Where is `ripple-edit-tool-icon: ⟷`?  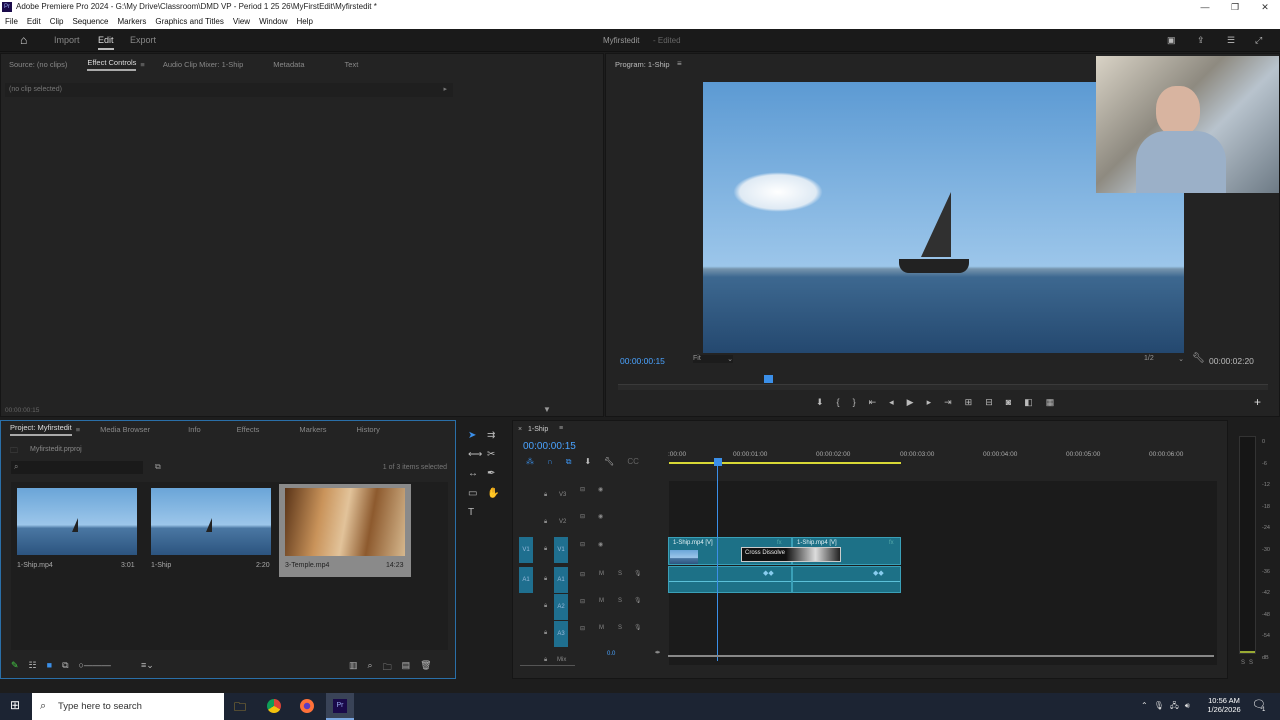 ripple-edit-tool-icon: ⟷ is located at coordinates (477, 455).